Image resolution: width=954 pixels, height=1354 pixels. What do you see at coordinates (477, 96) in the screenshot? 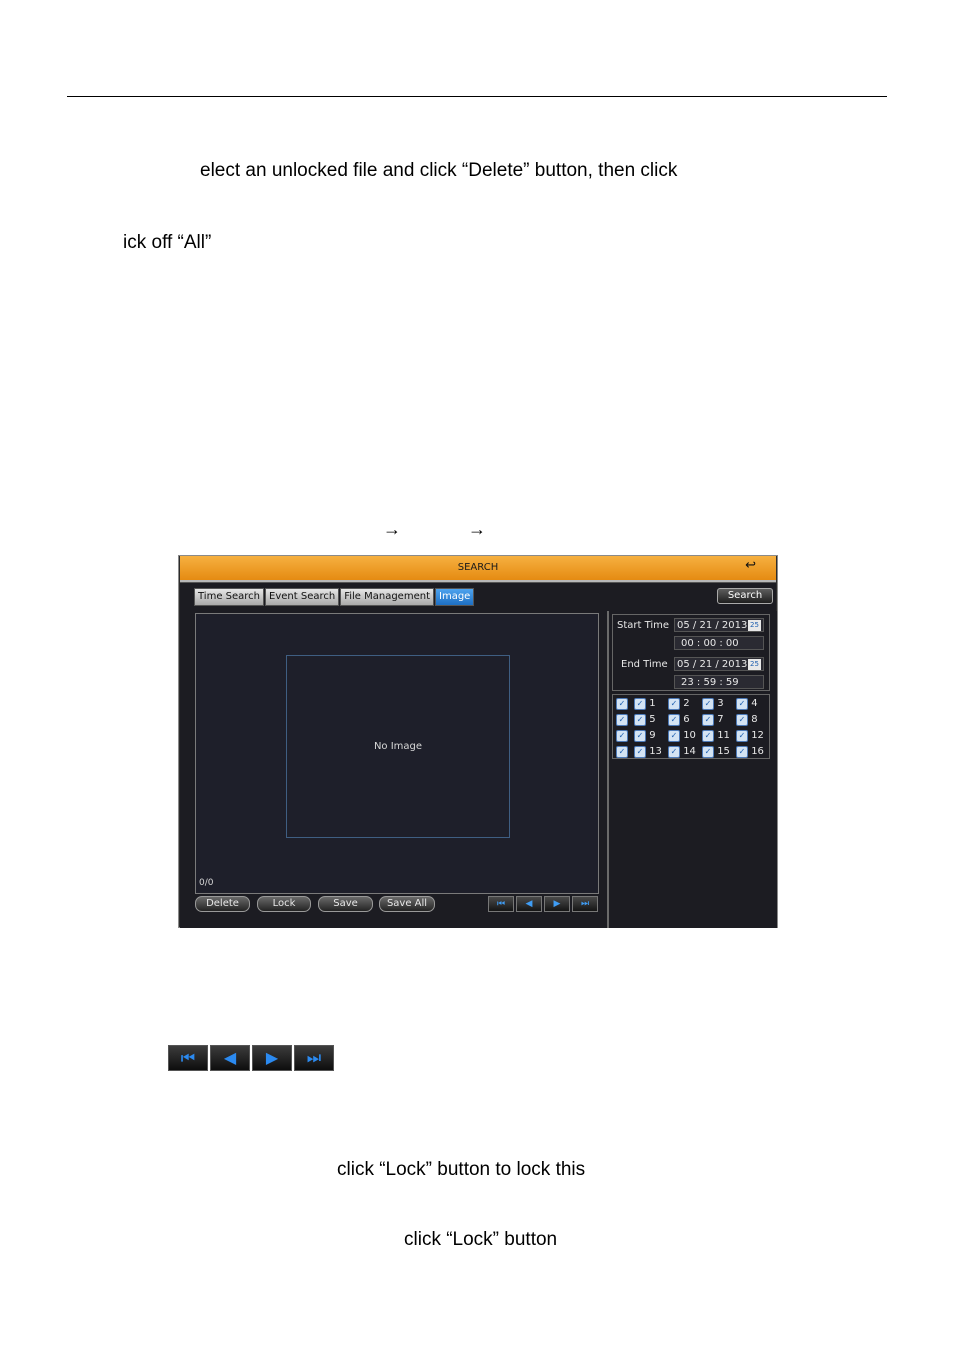
I see `header-rule` at bounding box center [477, 96].